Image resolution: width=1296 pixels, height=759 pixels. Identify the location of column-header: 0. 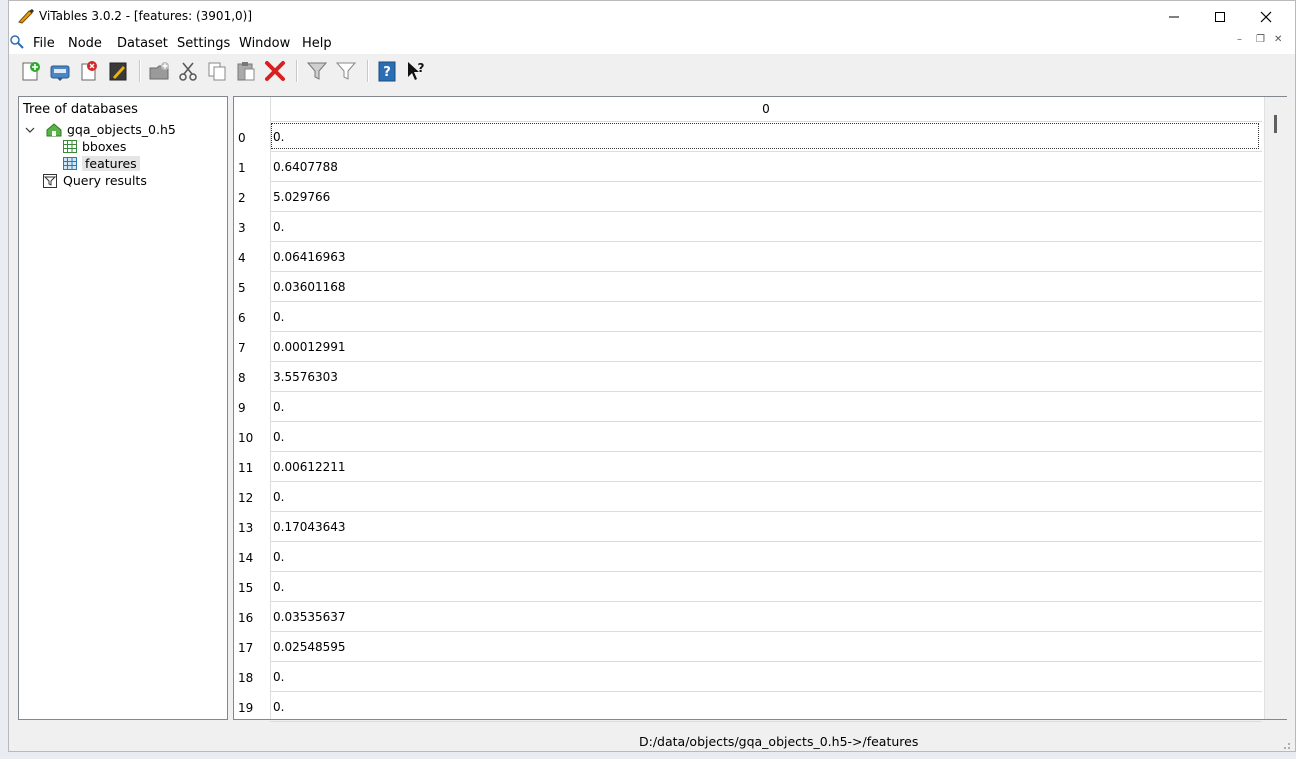
(766, 109).